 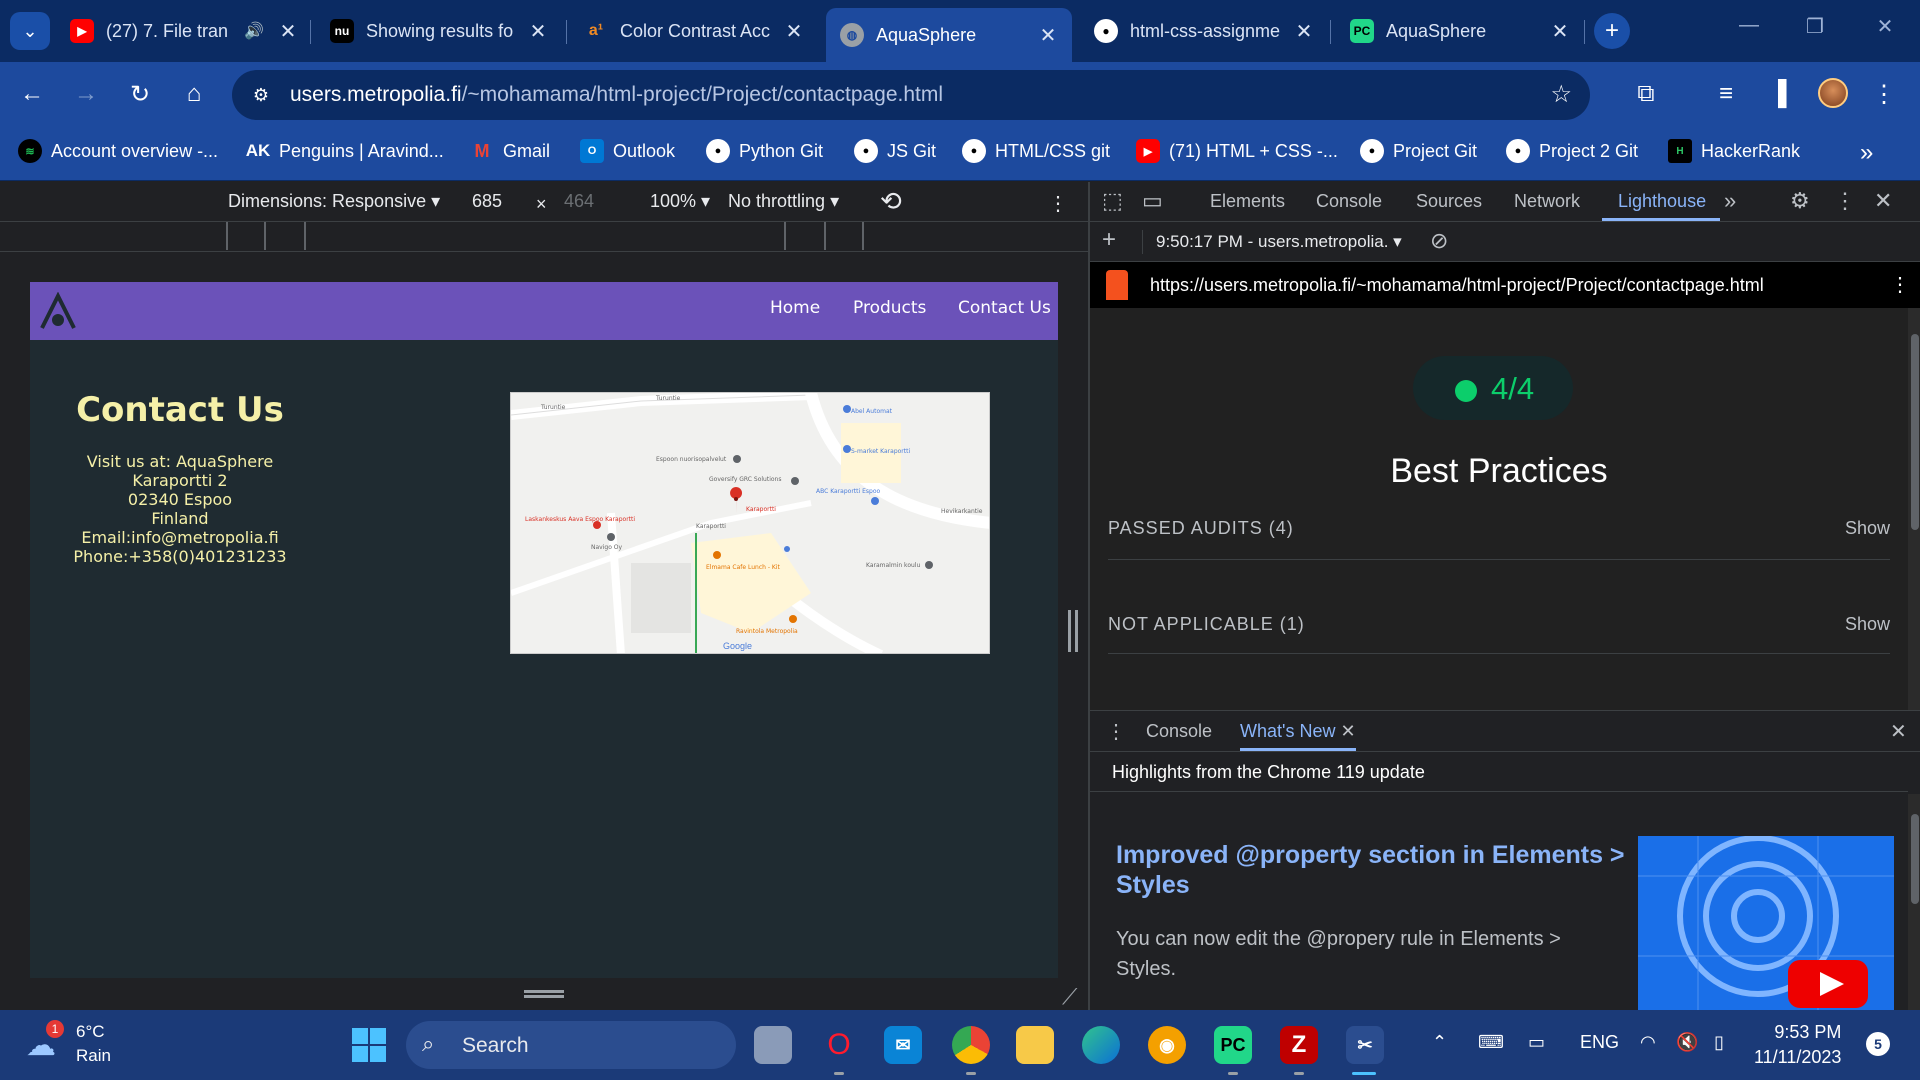 I want to click on profile-avatar, so click(x=1833, y=93).